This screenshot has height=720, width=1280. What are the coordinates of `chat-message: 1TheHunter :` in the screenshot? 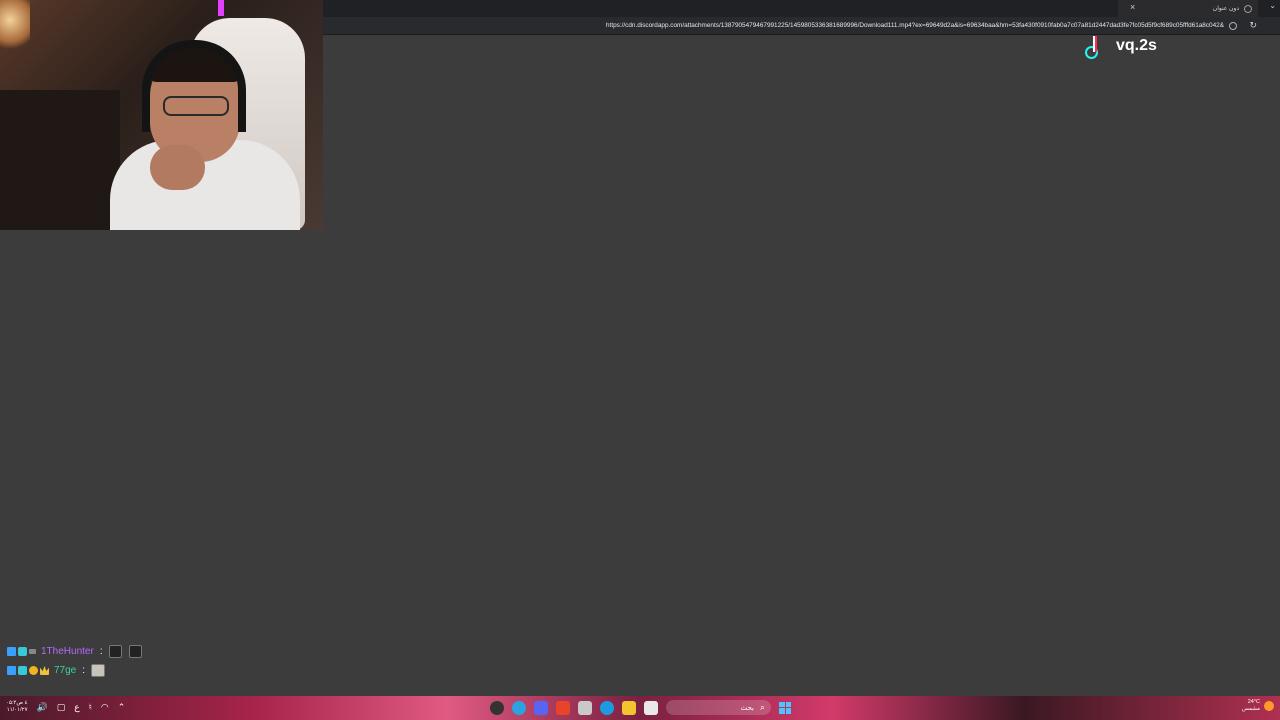 It's located at (77, 651).